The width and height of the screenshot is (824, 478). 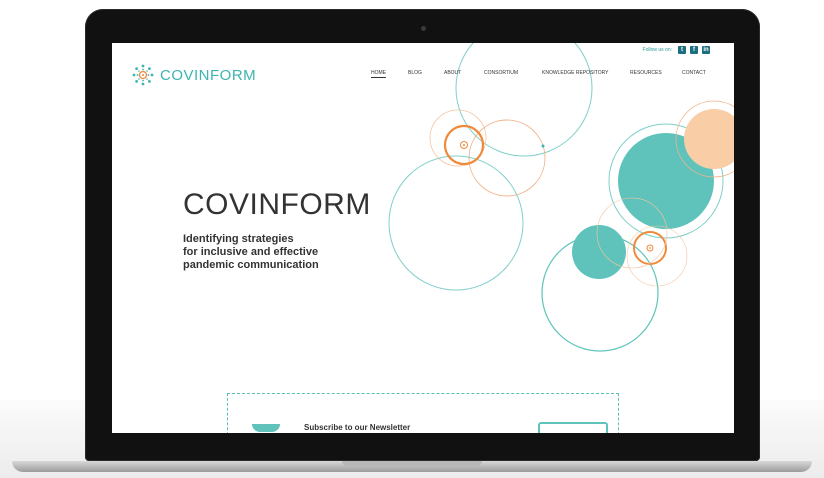 I want to click on site-logo: COVINFORM, so click(x=193, y=75).